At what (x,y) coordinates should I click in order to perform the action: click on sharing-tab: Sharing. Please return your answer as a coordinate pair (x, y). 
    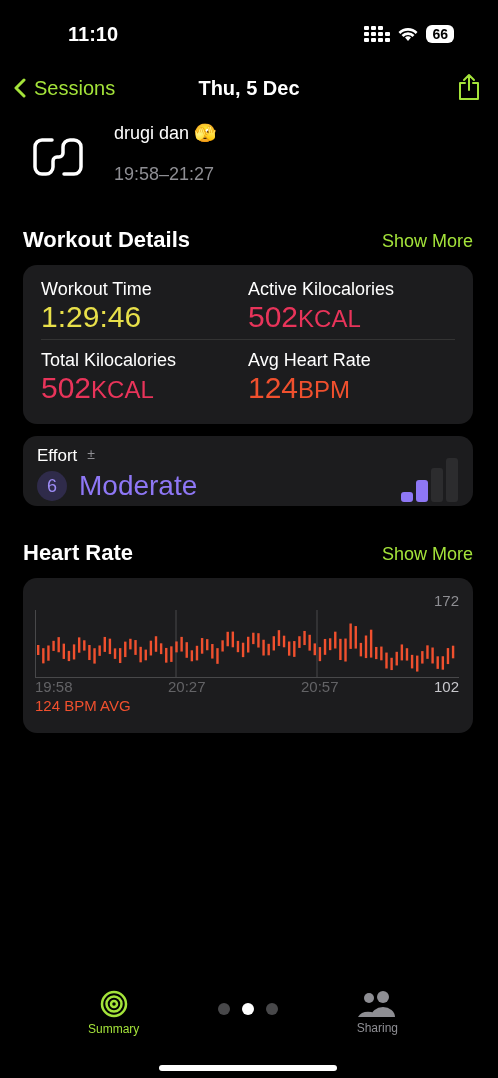
    Looking at the image, I should click on (377, 1013).